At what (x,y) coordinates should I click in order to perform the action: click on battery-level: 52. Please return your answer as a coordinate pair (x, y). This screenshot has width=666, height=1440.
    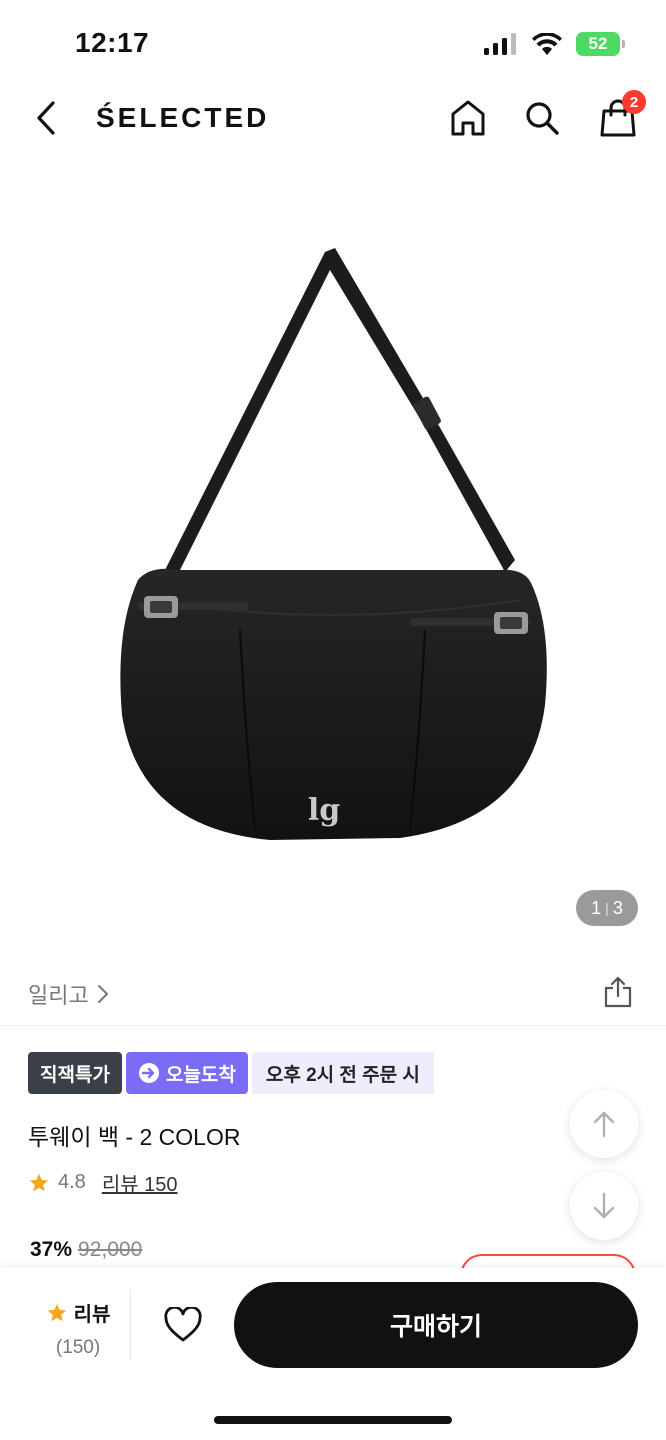
    Looking at the image, I should click on (598, 43).